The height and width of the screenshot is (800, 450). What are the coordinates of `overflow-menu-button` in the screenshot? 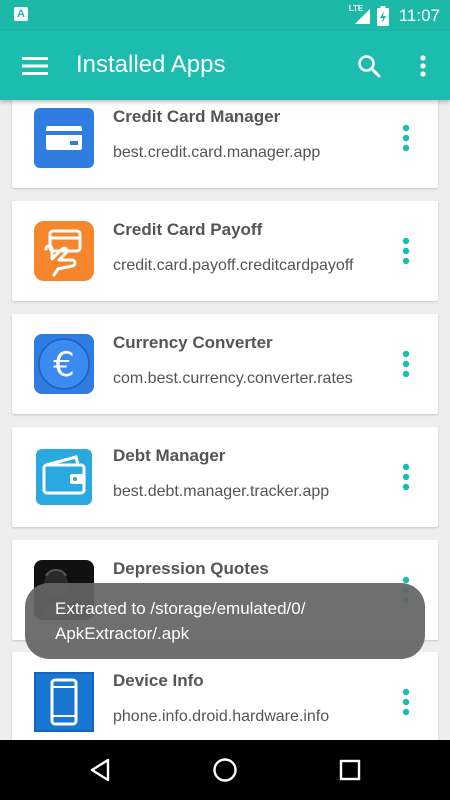 It's located at (423, 66).